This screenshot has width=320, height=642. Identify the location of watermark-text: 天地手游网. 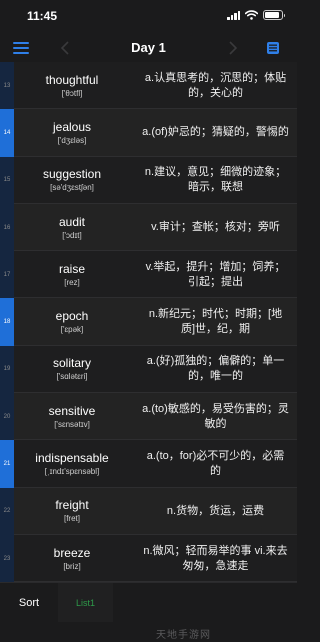
(183, 635).